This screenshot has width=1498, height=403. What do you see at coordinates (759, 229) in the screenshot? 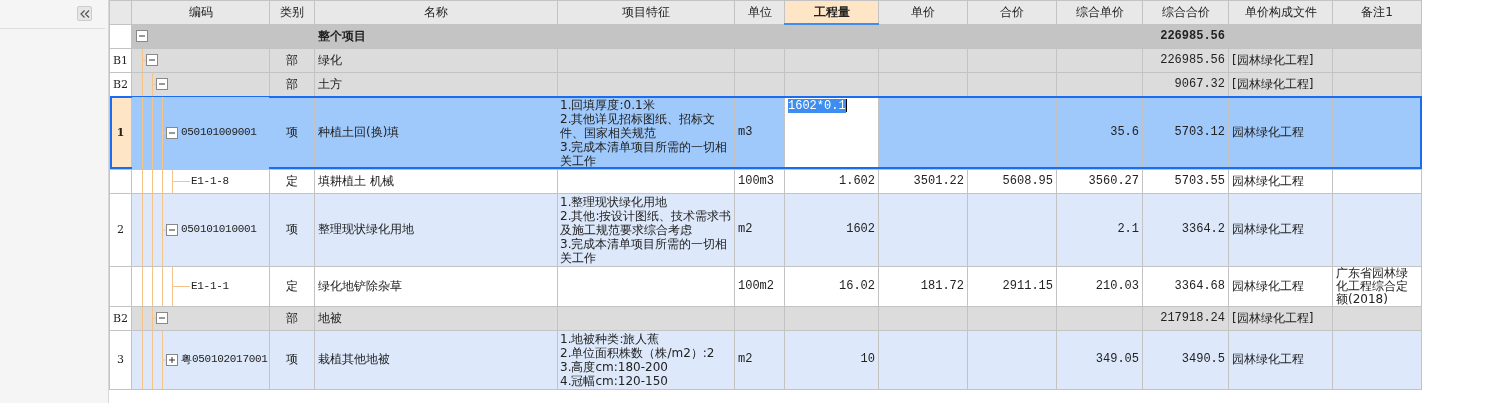
I see `unit-cell: m2` at bounding box center [759, 229].